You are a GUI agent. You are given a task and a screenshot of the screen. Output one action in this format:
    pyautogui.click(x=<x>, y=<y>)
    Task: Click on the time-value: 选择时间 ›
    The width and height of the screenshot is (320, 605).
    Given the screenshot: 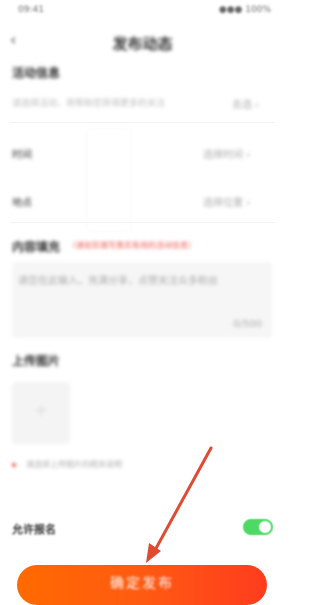 What is the action you would take?
    pyautogui.click(x=227, y=155)
    